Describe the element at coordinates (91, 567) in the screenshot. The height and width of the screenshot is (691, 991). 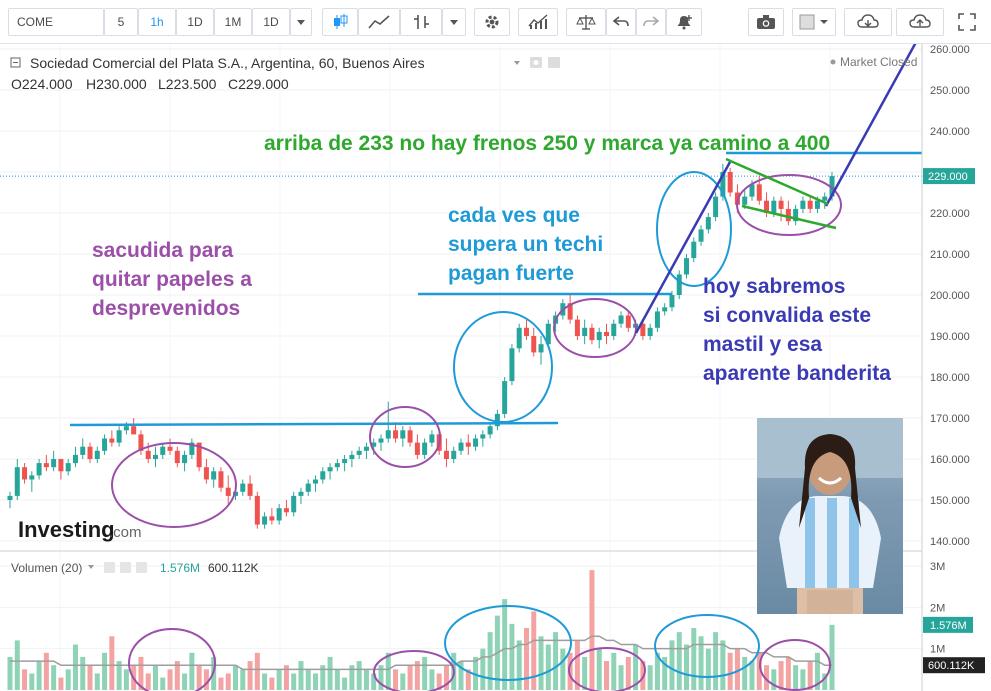
I see `volume-chevron-icon` at that location.